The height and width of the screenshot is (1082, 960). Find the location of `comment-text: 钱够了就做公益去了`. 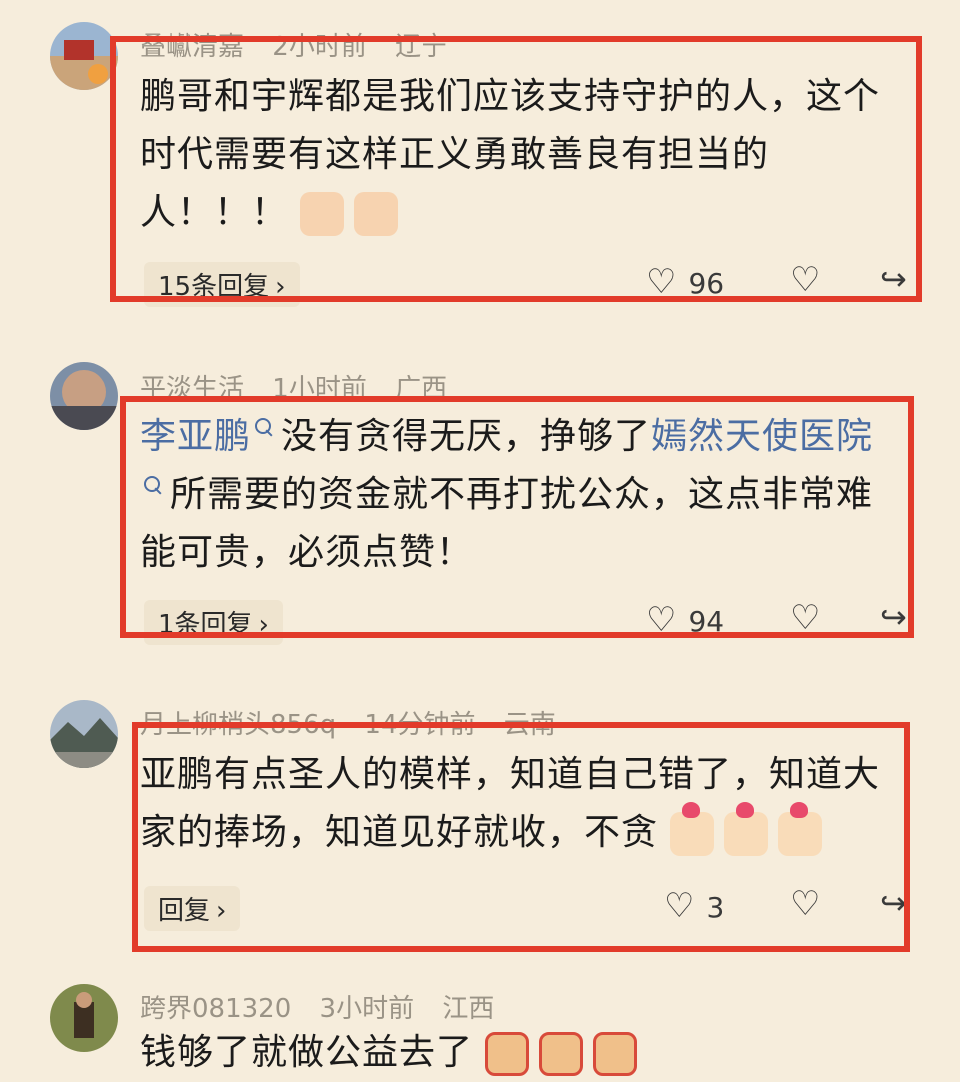

comment-text: 钱够了就做公益去了 is located at coordinates (520, 1053).